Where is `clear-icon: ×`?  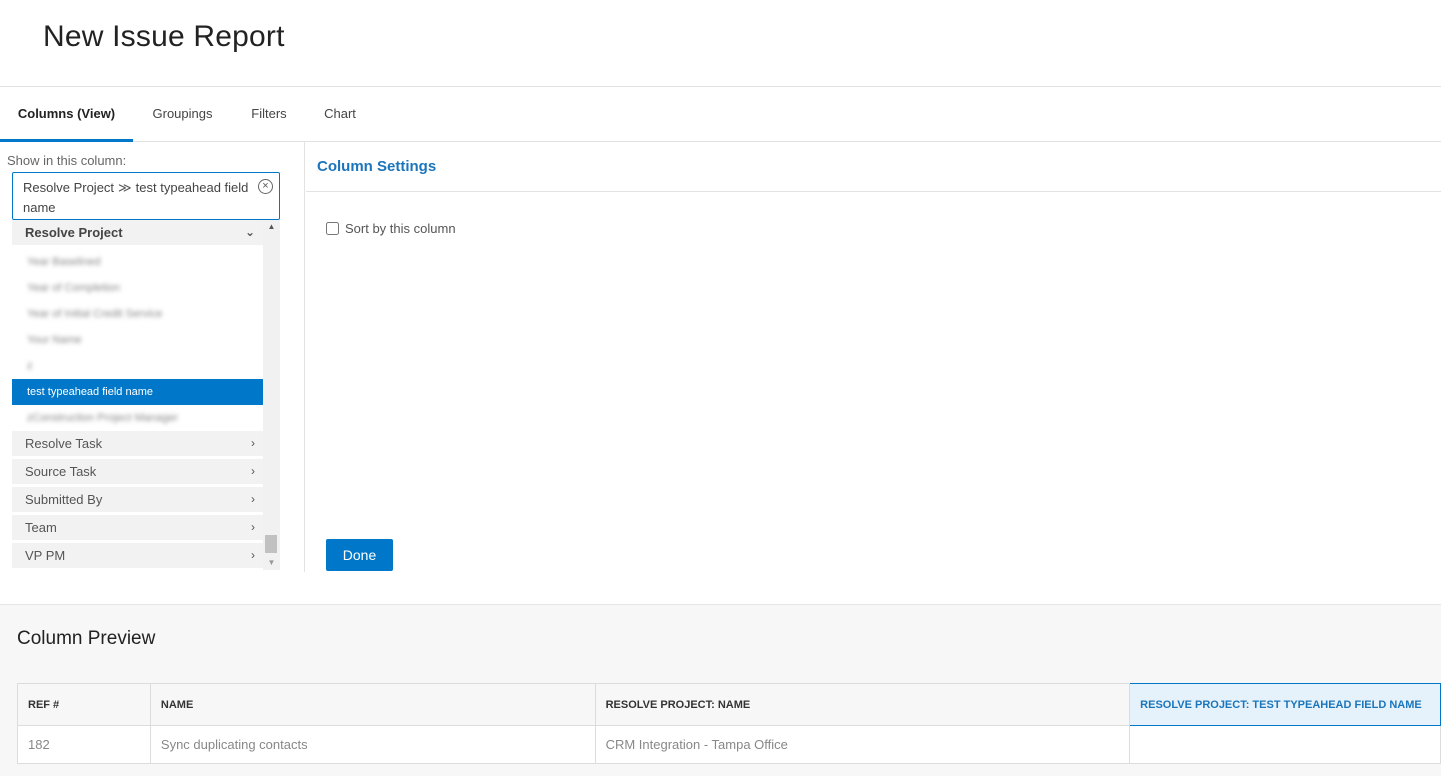
clear-icon: × is located at coordinates (265, 186).